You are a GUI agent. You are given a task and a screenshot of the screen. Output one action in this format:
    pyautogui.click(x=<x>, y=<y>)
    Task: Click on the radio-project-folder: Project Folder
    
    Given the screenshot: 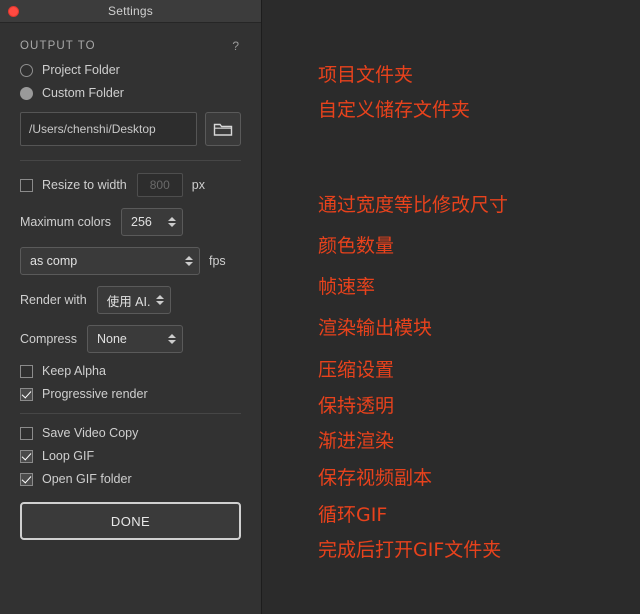 What is the action you would take?
    pyautogui.click(x=130, y=70)
    